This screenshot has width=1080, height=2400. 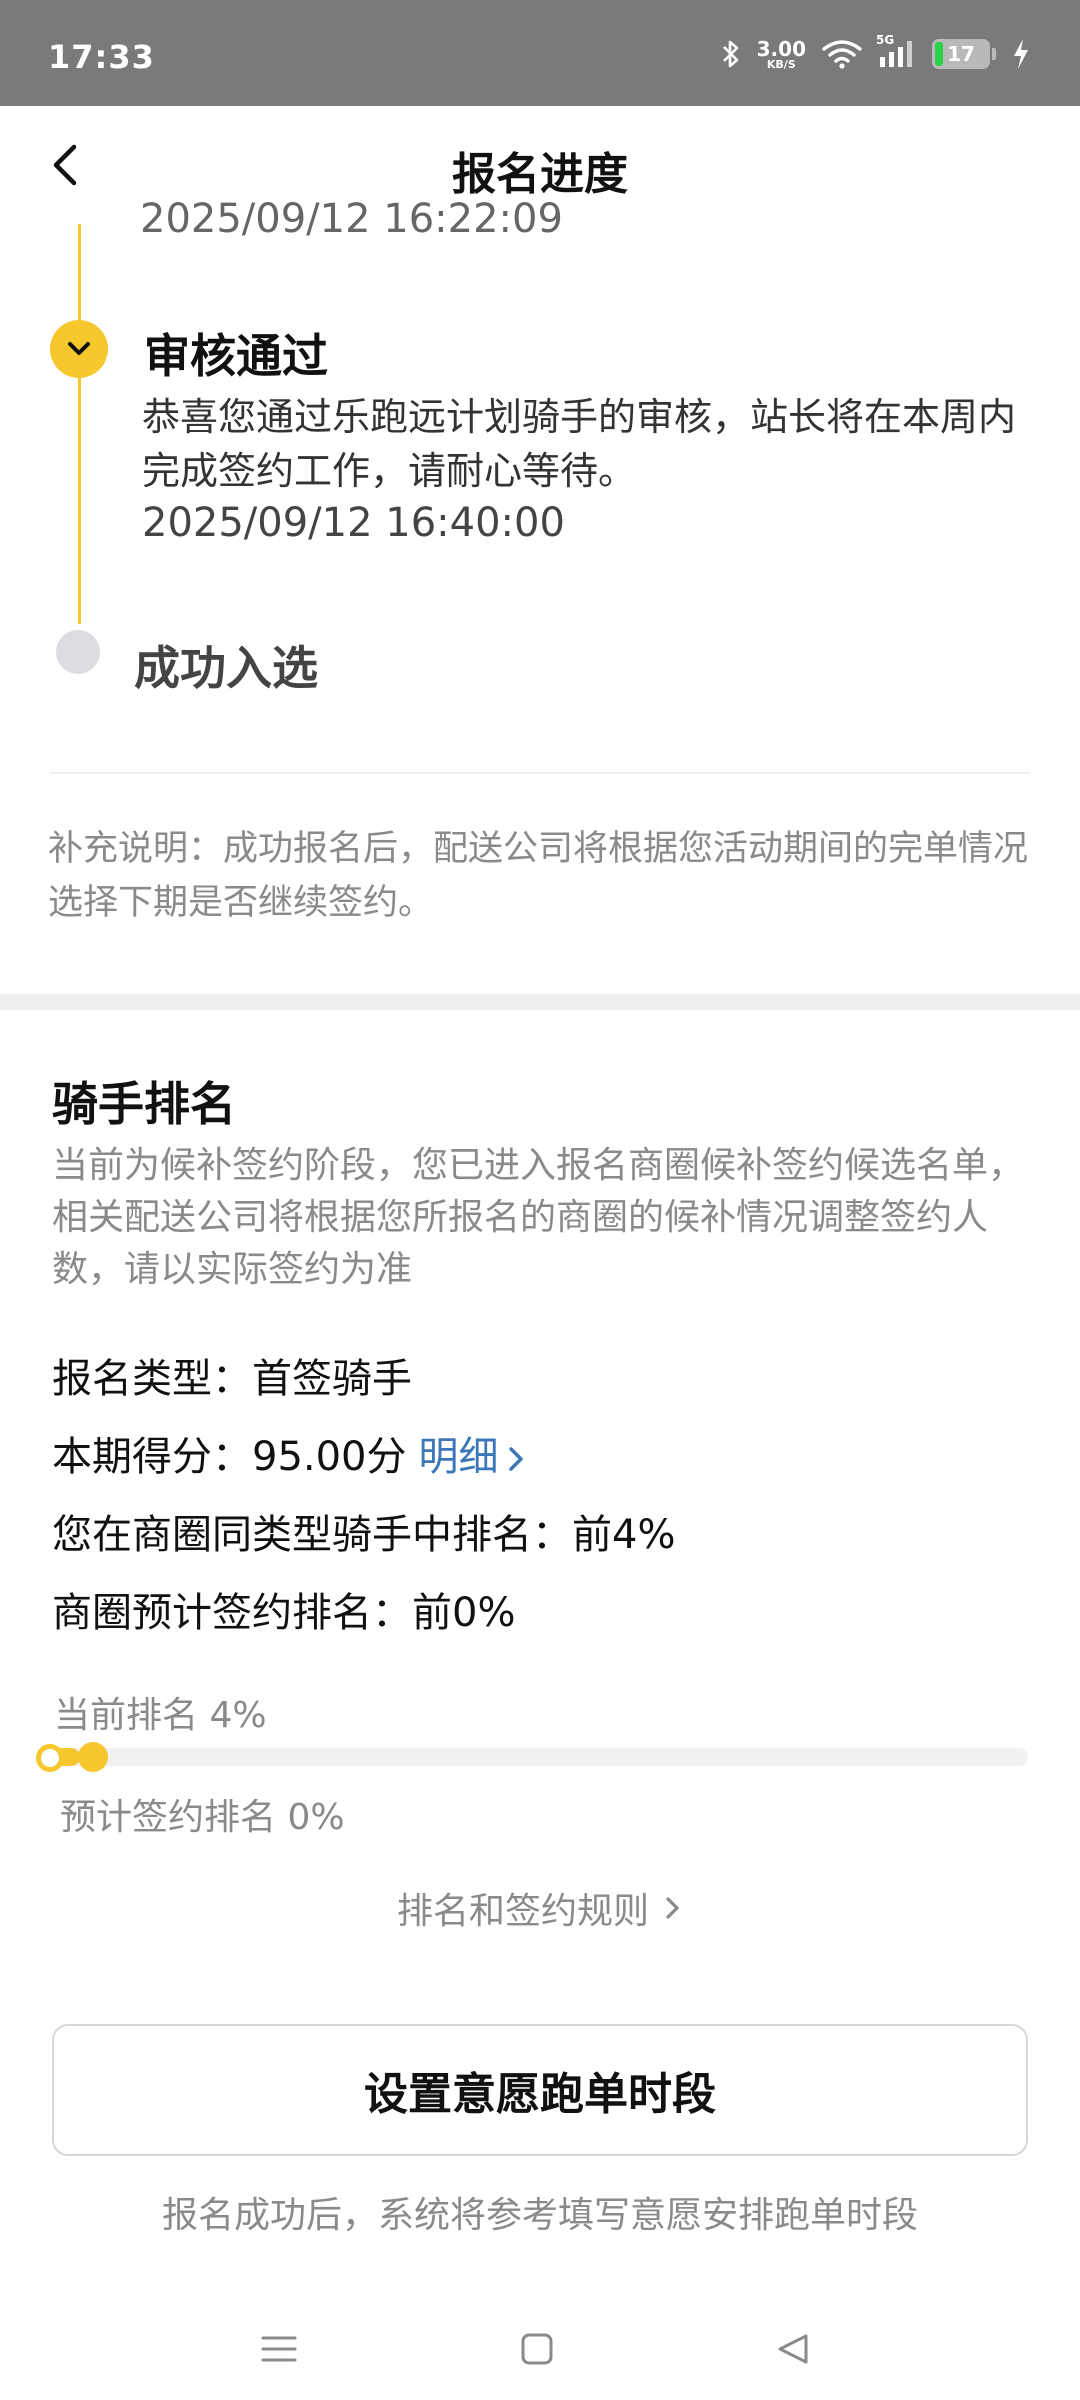 What do you see at coordinates (93, 1757) in the screenshot?
I see `current-rank-marker` at bounding box center [93, 1757].